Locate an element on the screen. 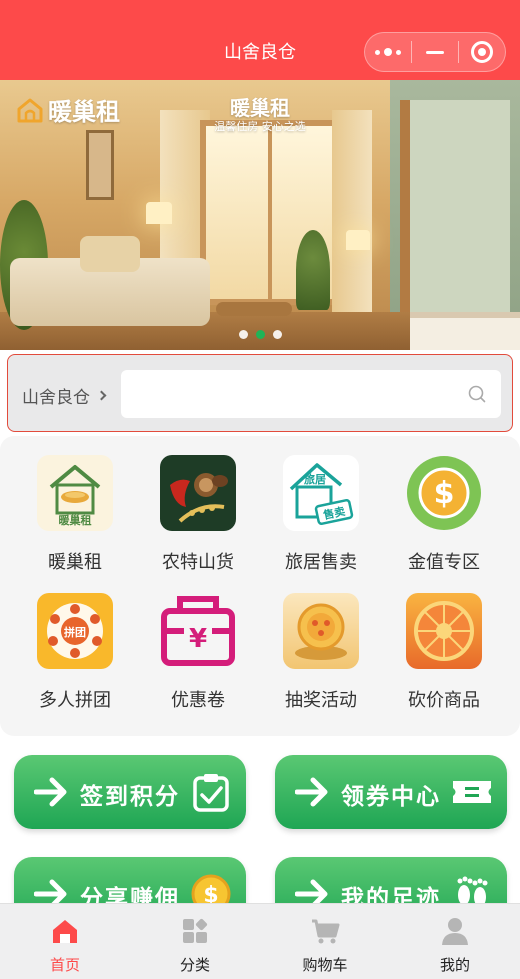 This screenshot has height=979, width=520. target-circle-icon is located at coordinates (482, 52).